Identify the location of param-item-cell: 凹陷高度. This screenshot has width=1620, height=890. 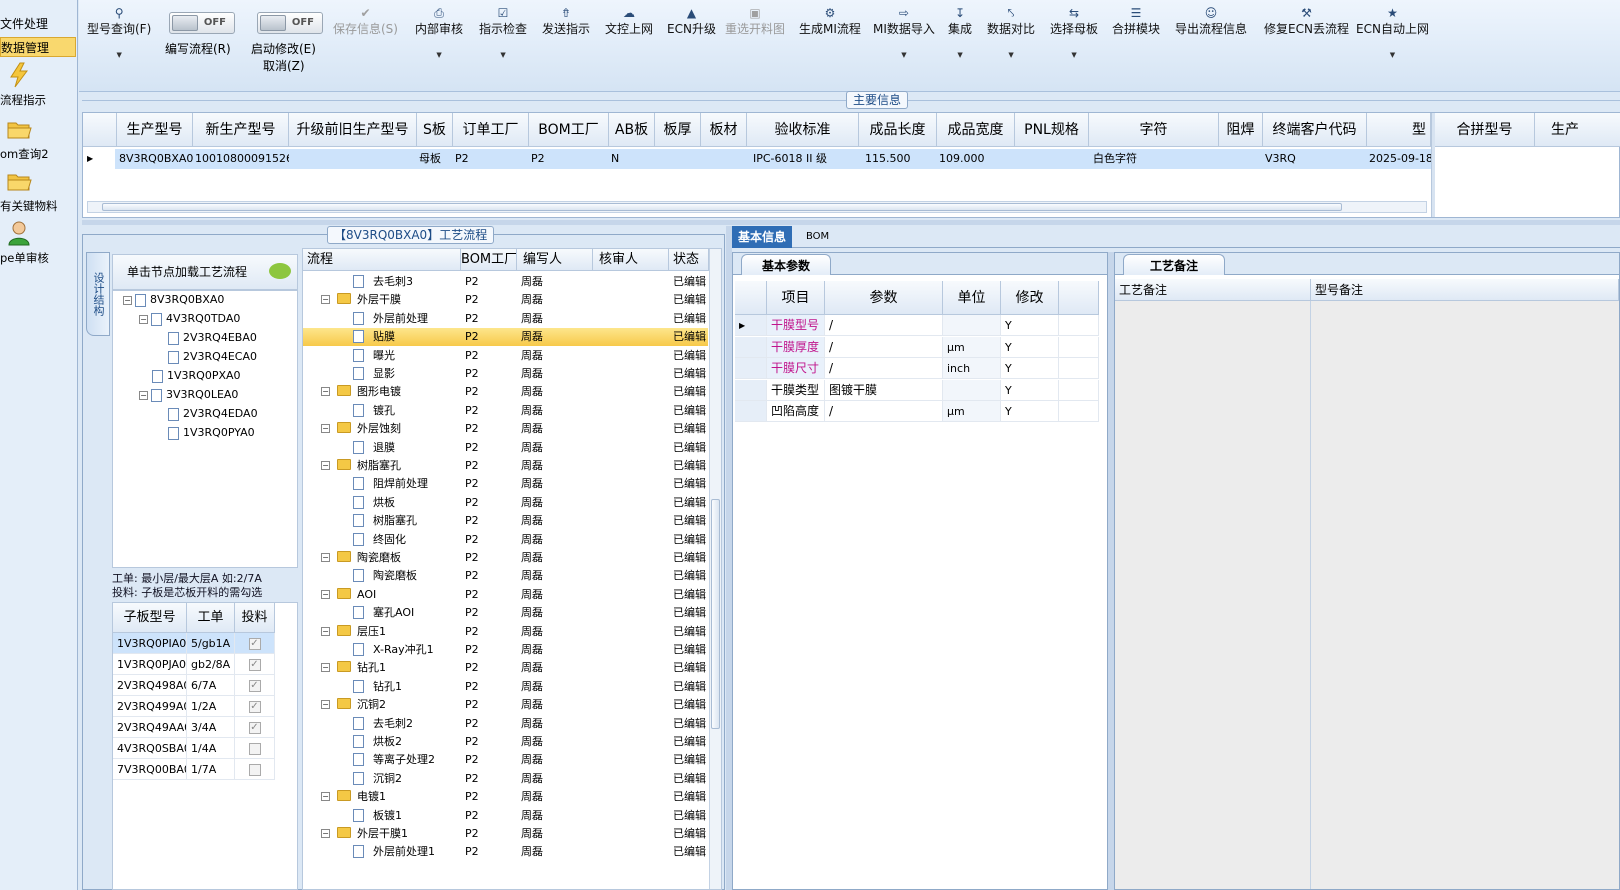
(796, 411).